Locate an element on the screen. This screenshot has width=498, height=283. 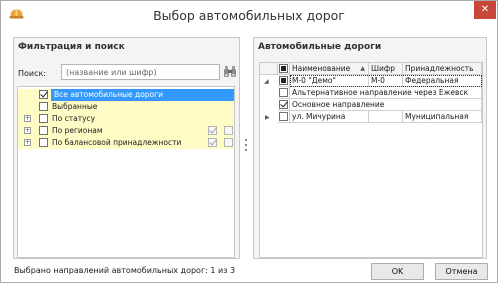
filter-panel-title: Фильтрация и поиск is located at coordinates (71, 47).